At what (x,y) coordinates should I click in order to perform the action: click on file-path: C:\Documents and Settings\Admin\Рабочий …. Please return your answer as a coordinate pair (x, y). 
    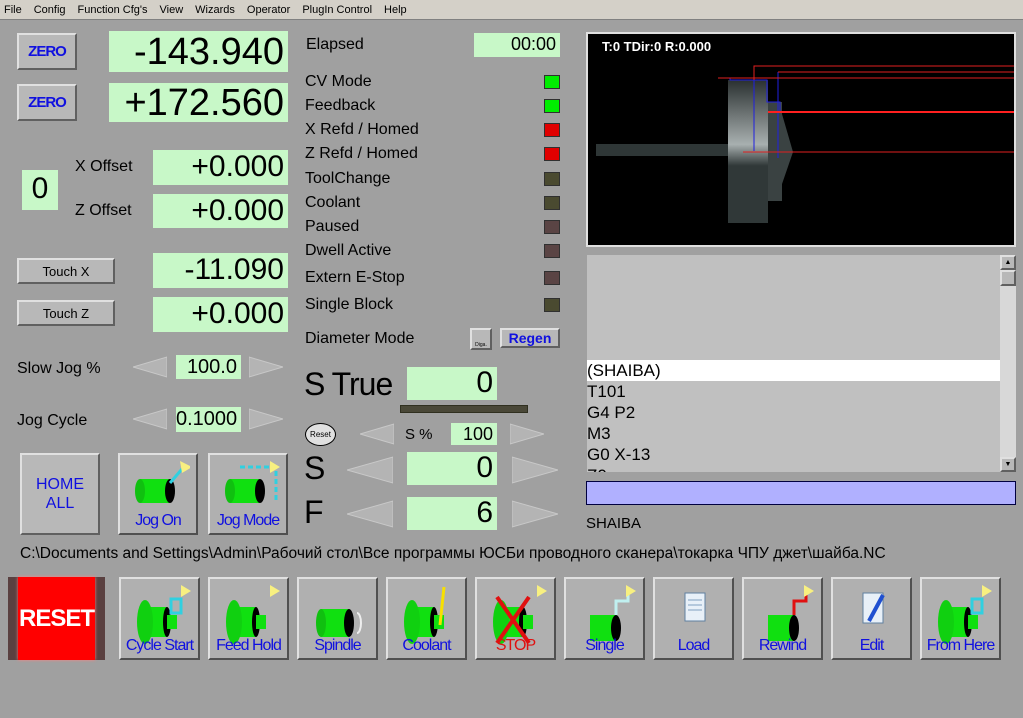
    Looking at the image, I should click on (453, 553).